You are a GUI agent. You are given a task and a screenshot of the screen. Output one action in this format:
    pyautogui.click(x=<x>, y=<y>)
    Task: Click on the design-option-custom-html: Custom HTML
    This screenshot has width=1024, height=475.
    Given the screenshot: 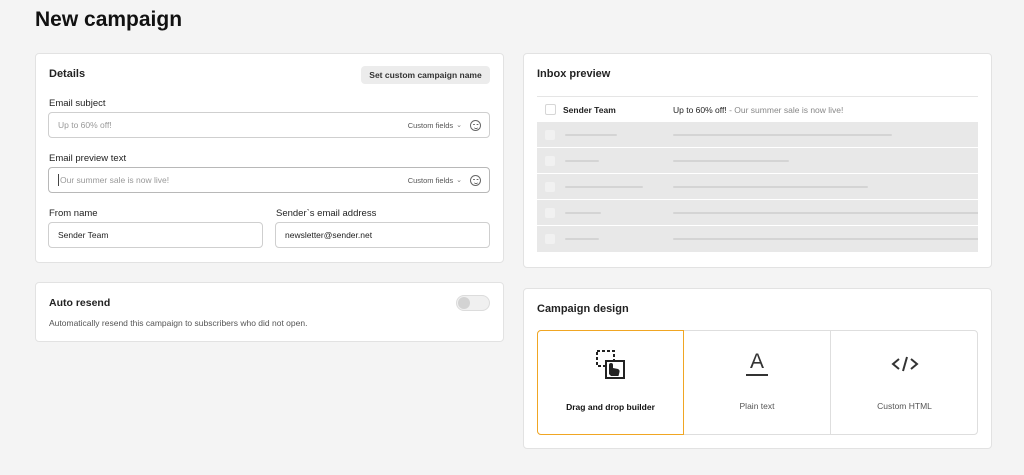 What is the action you would take?
    pyautogui.click(x=904, y=382)
    